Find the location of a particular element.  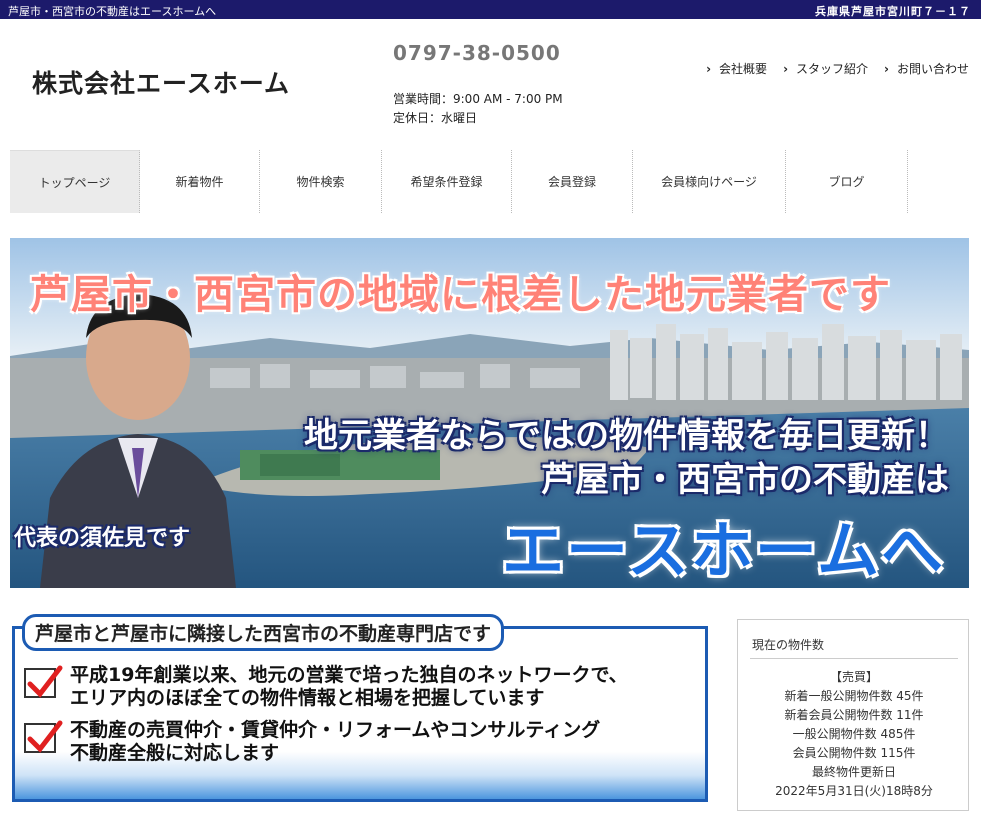

widget-line-member: 会員公開物件数 115件 is located at coordinates (854, 753).